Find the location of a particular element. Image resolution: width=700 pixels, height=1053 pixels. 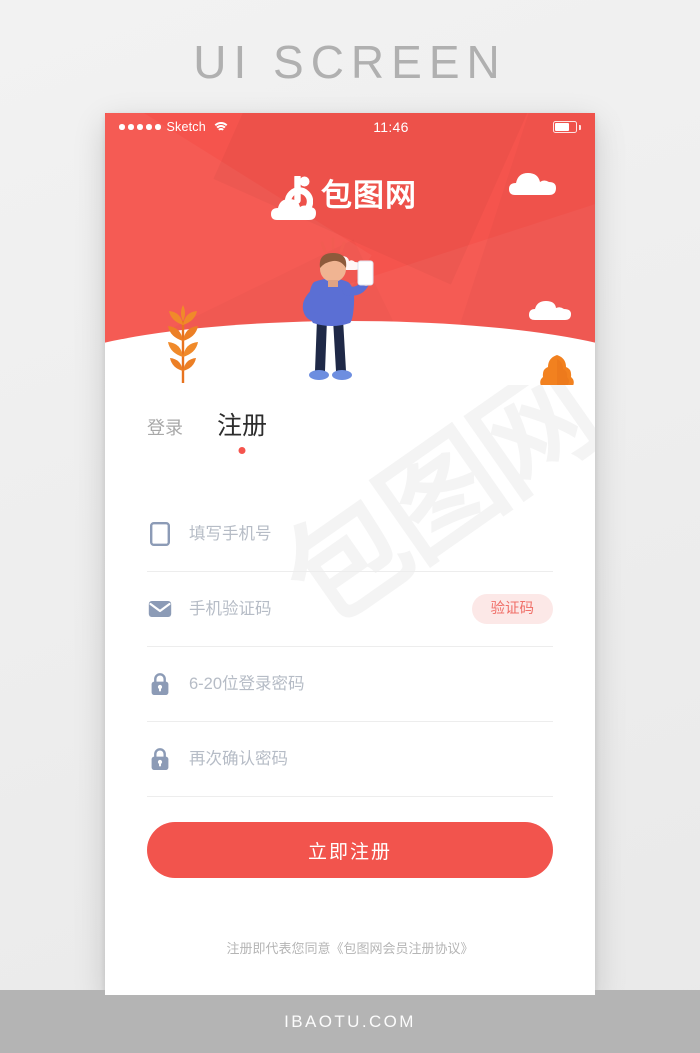

cloud-mid-right-icon is located at coordinates (550, 310).